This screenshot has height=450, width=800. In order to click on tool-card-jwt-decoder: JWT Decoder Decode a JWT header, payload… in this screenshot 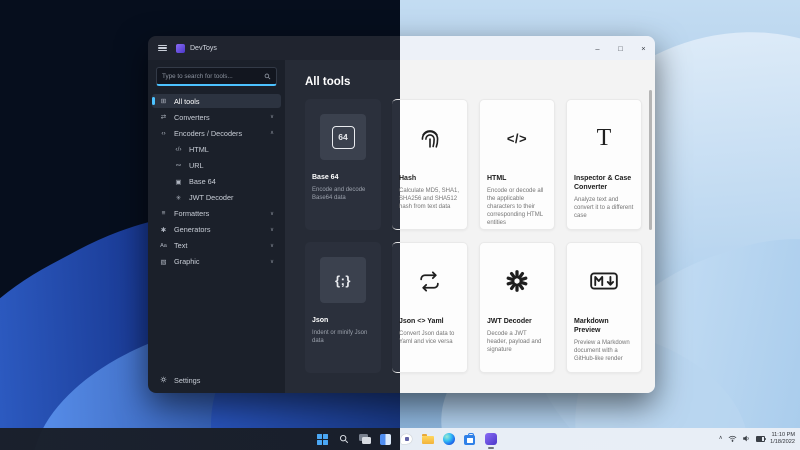, I will do `click(517, 307)`.